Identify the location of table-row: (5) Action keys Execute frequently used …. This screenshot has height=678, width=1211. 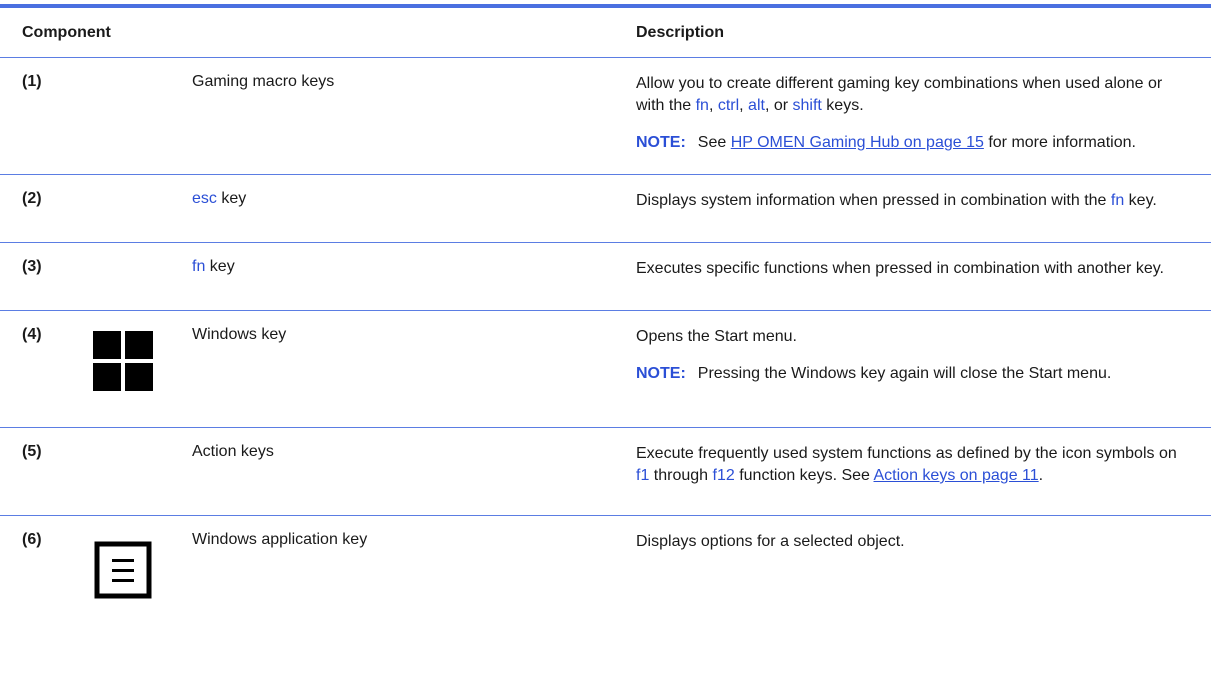
(605, 472).